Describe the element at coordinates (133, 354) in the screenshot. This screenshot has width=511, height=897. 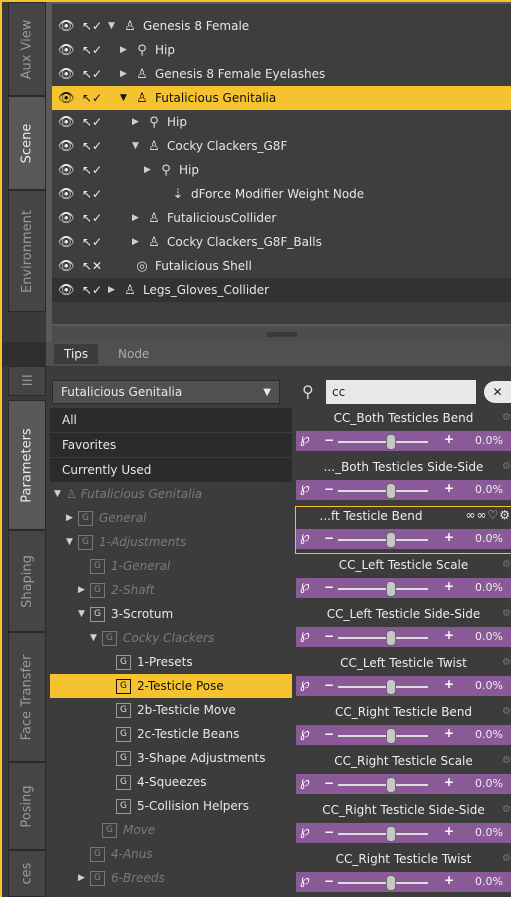
I see `tab-node: Node` at that location.